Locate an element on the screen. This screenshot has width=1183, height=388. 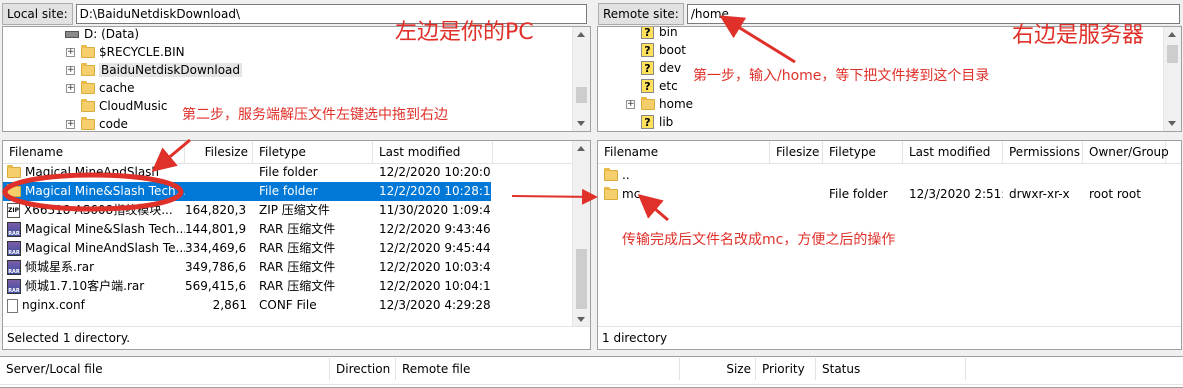
annotation-right-title: 右边是服务器 is located at coordinates (1078, 35).